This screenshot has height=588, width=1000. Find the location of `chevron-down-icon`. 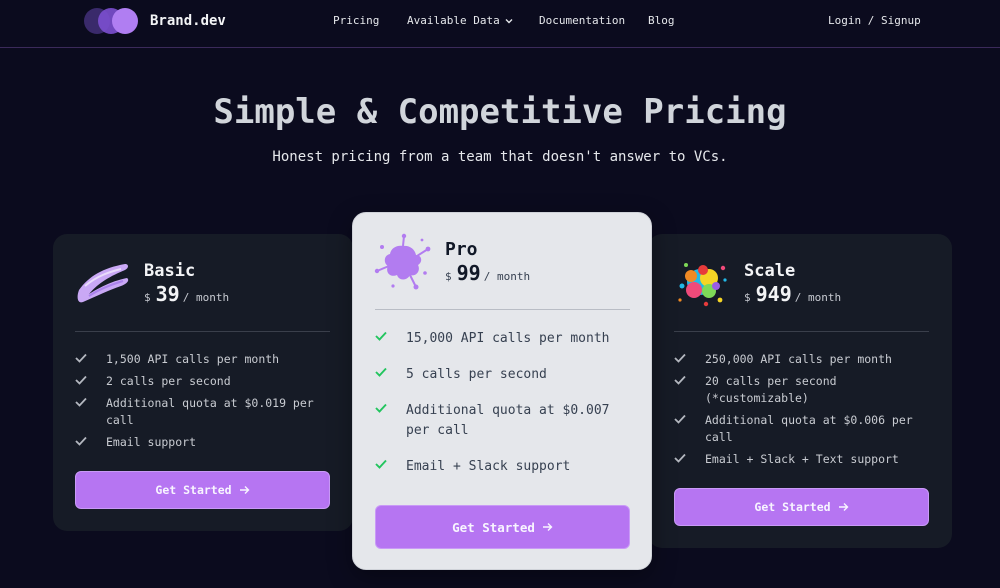

chevron-down-icon is located at coordinates (509, 21).